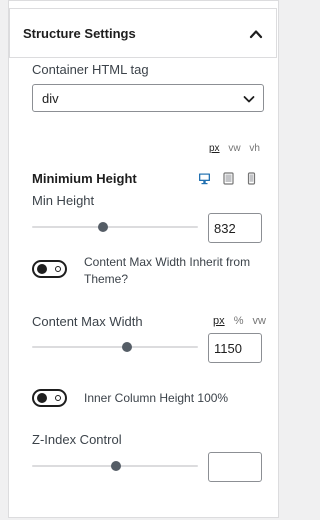 The width and height of the screenshot is (320, 520). Describe the element at coordinates (156, 398) in the screenshot. I see `inner-column-height-label: Inner Column Height 100%` at that location.